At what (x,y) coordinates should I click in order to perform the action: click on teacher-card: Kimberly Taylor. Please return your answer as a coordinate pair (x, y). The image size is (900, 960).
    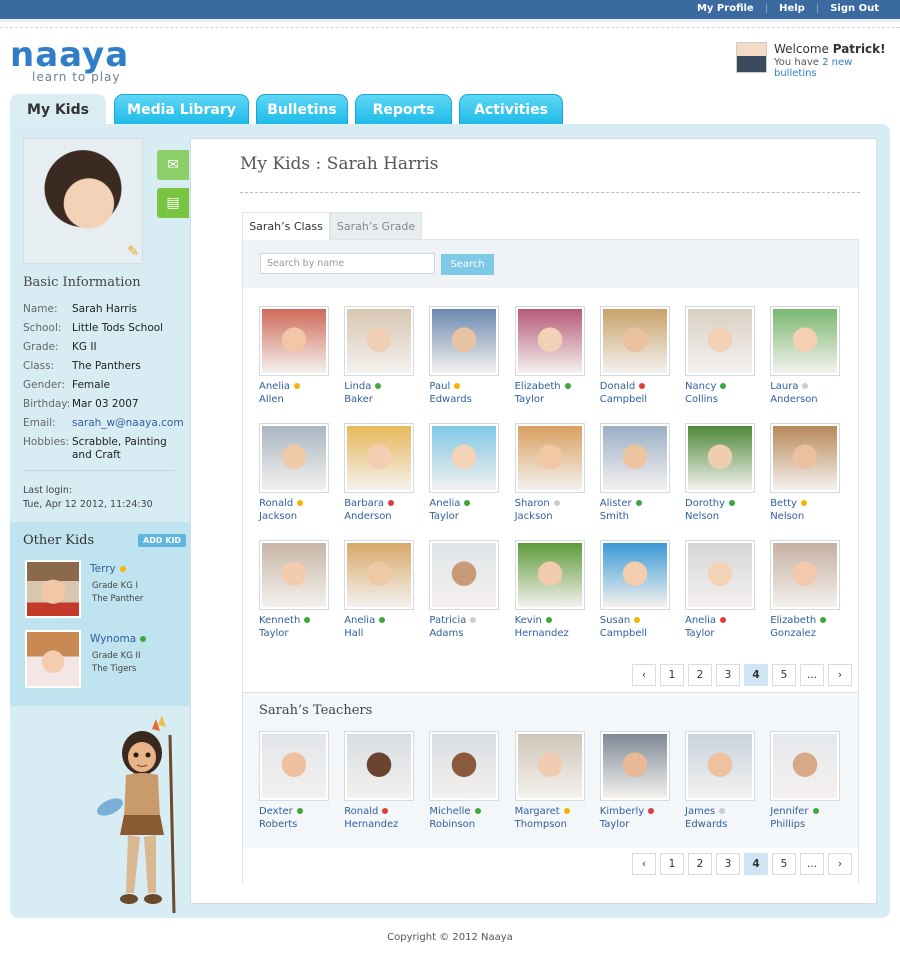
    Looking at the image, I should click on (635, 781).